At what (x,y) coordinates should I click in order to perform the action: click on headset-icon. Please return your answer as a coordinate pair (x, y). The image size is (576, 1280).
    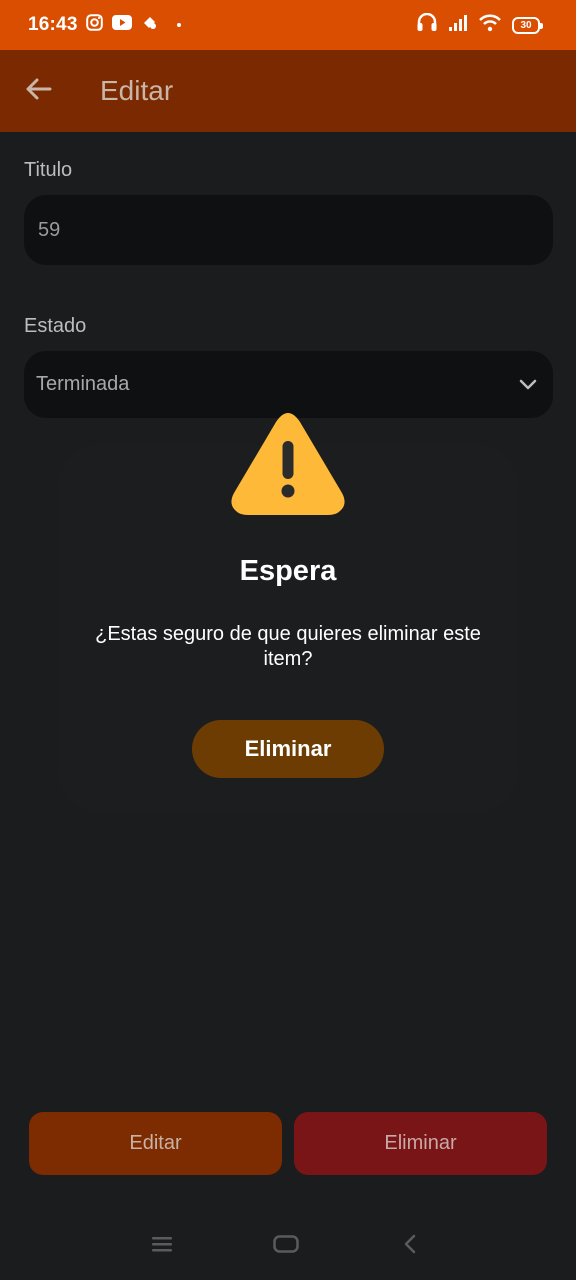
    Looking at the image, I should click on (427, 25).